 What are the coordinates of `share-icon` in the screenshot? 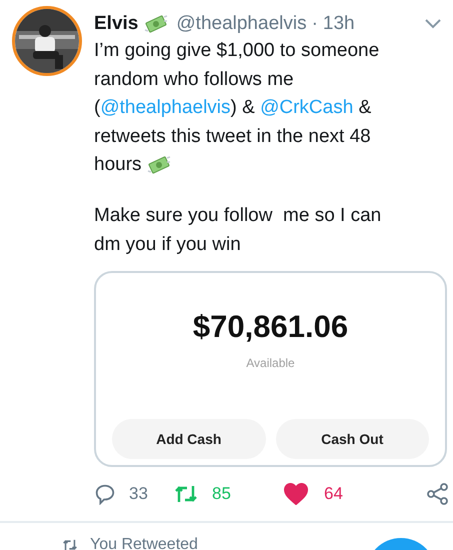 It's located at (438, 494).